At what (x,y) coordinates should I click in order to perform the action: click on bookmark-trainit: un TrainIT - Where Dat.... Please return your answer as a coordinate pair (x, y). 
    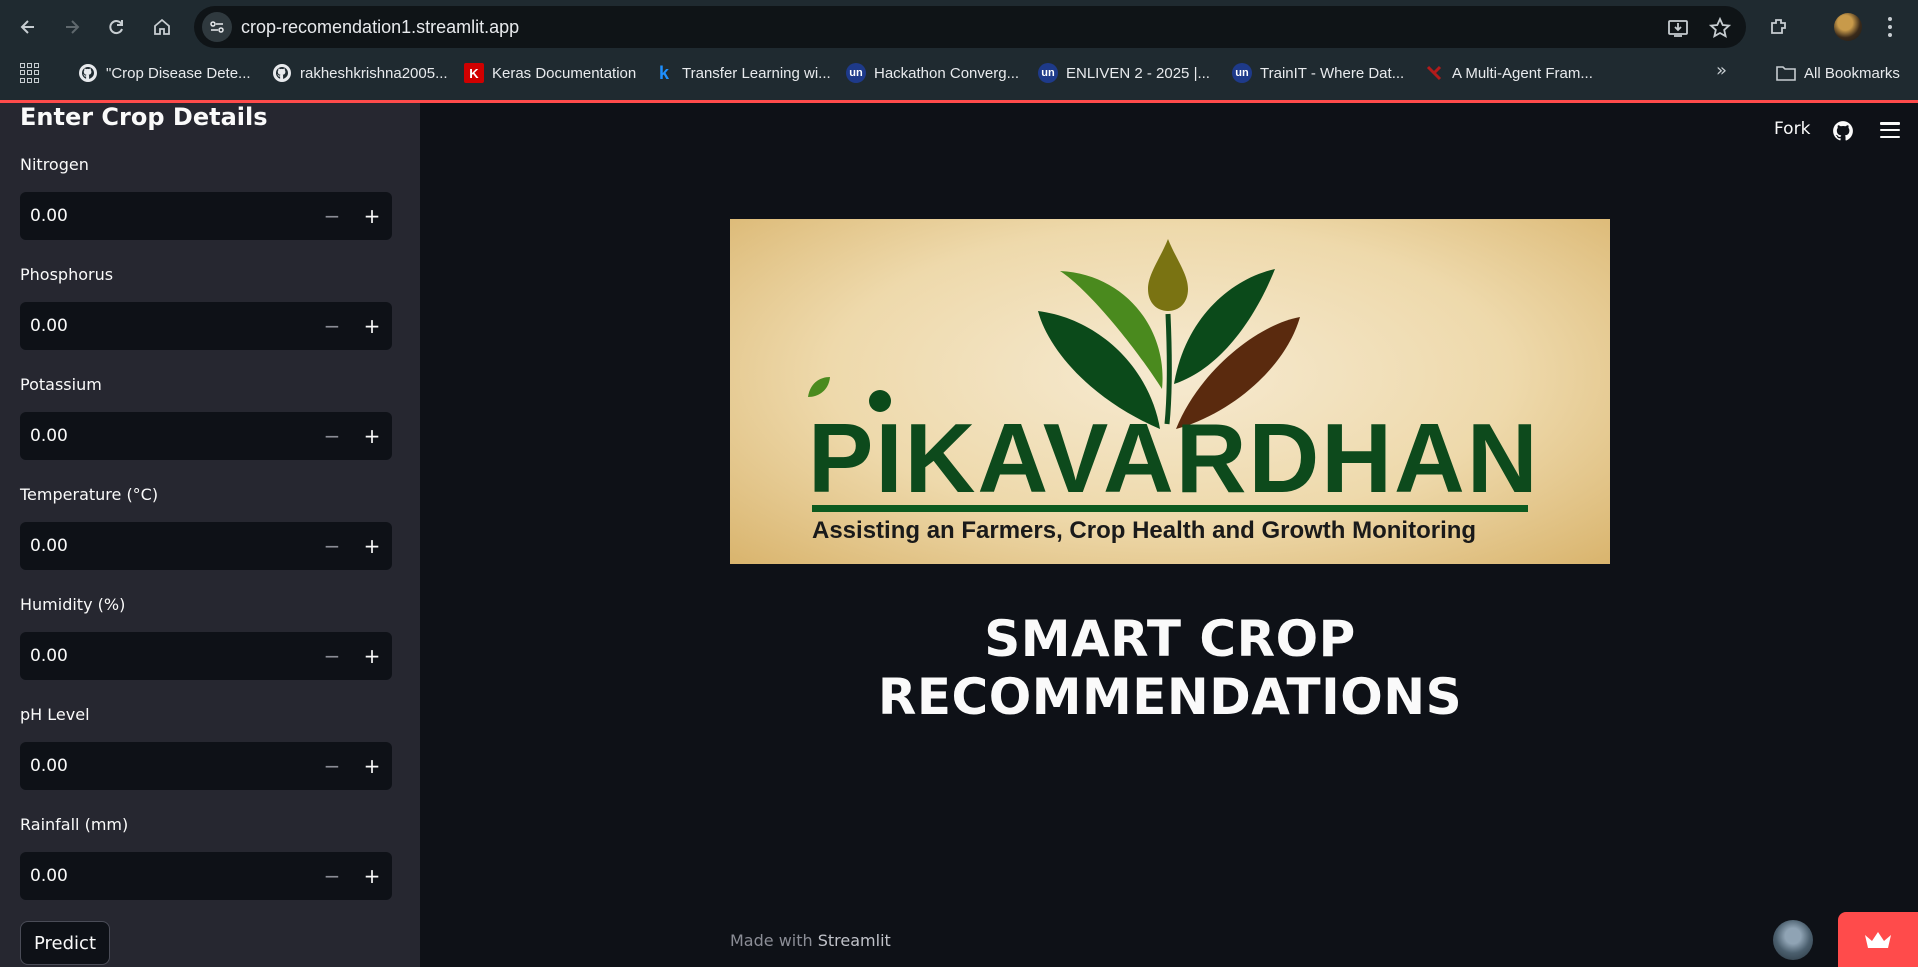
    Looking at the image, I should click on (1318, 73).